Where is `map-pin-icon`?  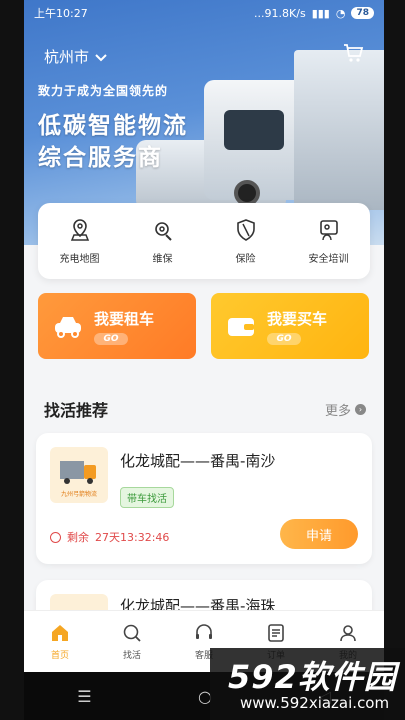
map-pin-icon is located at coordinates (79, 229).